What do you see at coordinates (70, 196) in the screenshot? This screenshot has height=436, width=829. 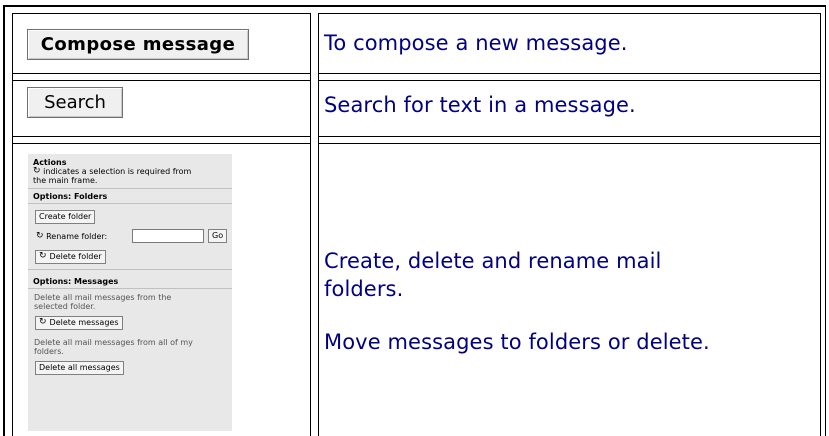 I see `folders-heading: Options: Folders` at bounding box center [70, 196].